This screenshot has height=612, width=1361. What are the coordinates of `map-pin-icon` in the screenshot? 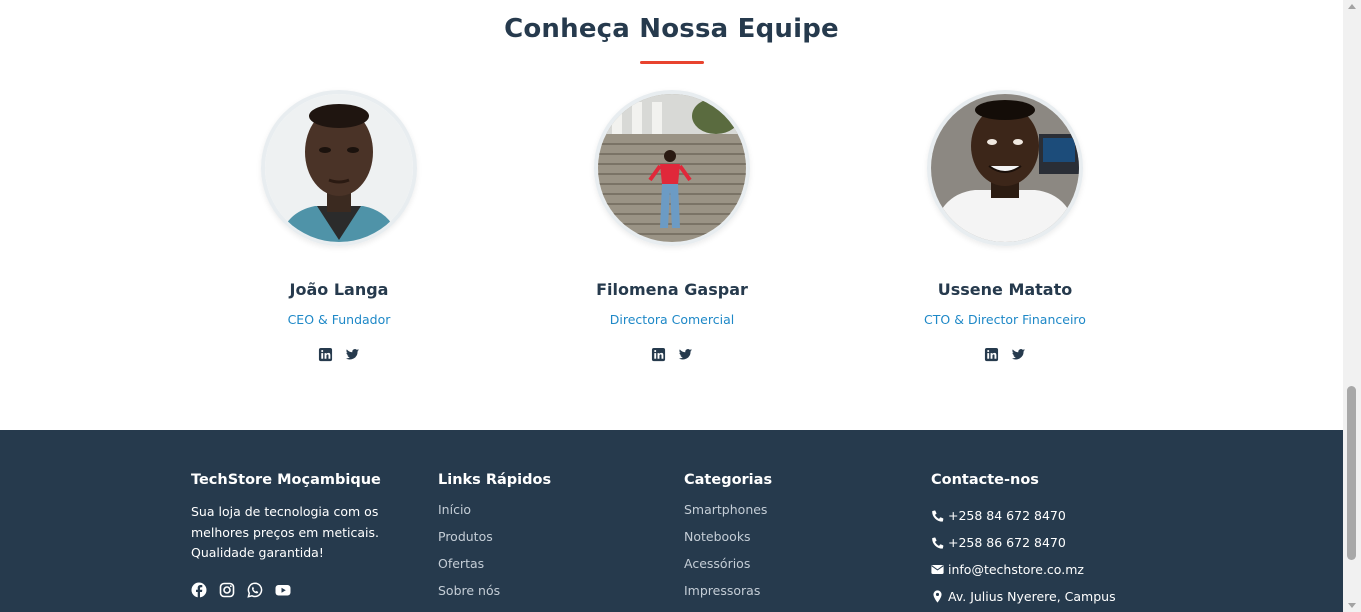 It's located at (937, 596).